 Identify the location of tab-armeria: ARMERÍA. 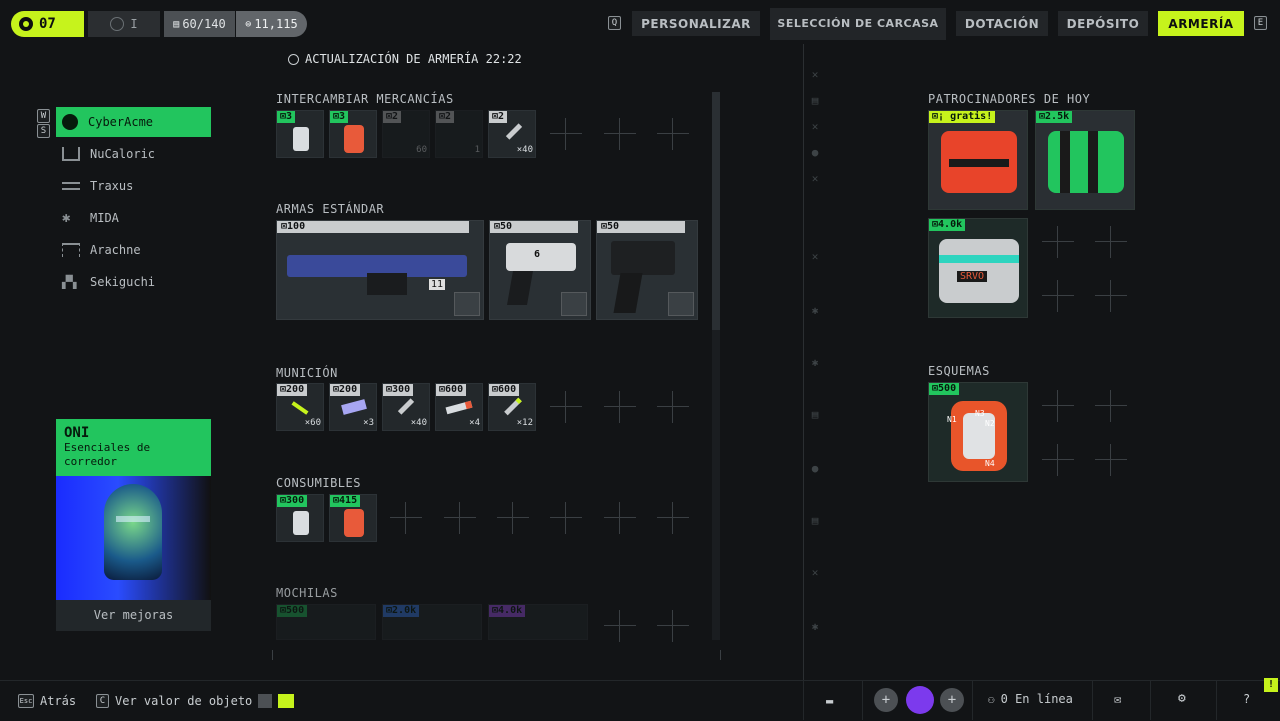
(1201, 23).